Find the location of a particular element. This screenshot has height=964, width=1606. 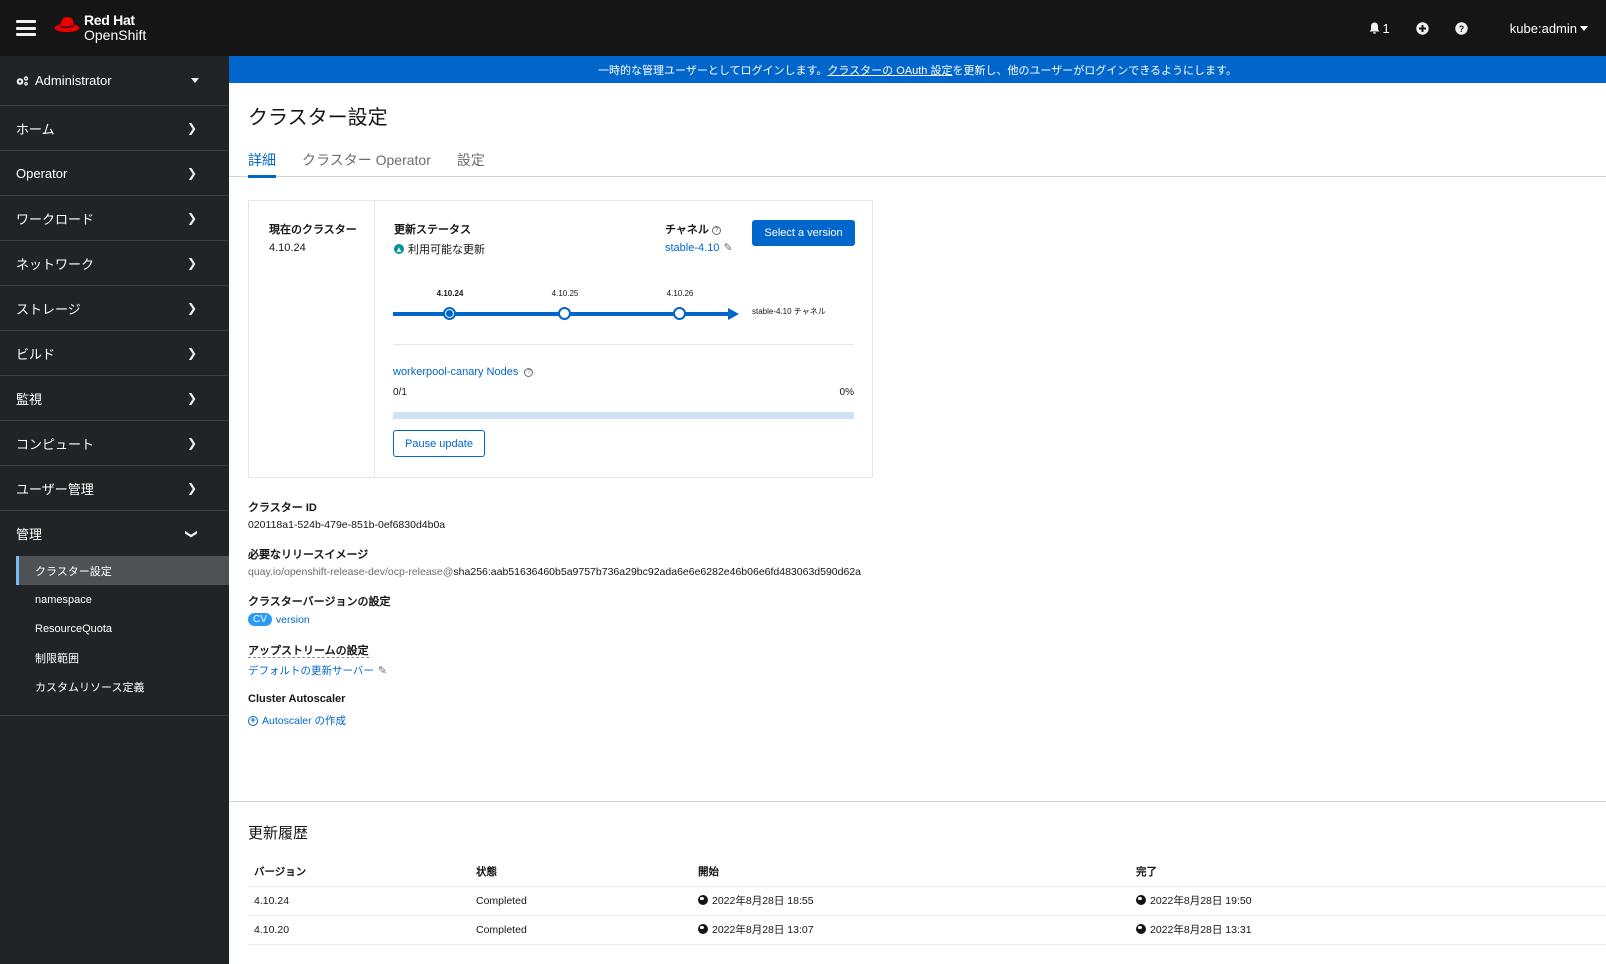

sidebar-subitem-resource-quotas: ResourceQuota is located at coordinates (122, 628).